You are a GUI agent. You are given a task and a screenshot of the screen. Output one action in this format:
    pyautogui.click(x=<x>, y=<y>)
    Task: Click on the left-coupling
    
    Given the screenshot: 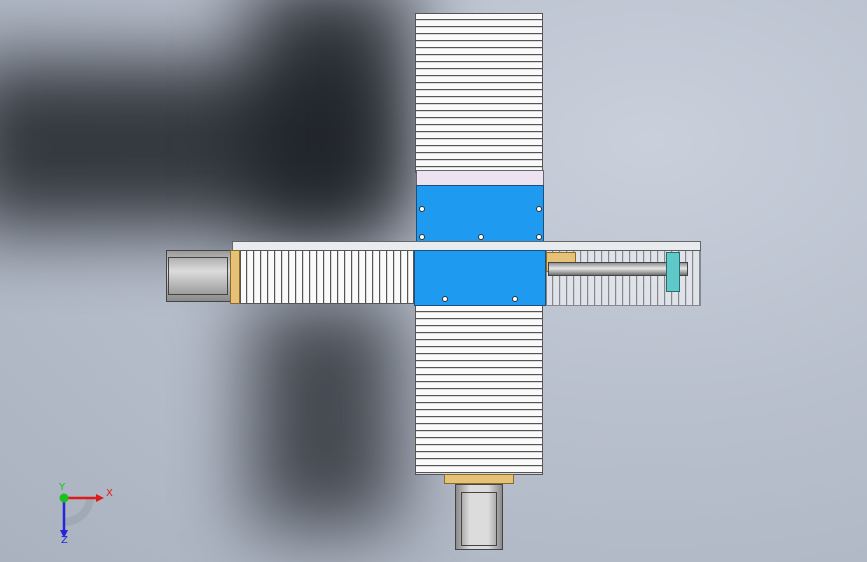 What is the action you would take?
    pyautogui.click(x=235, y=277)
    